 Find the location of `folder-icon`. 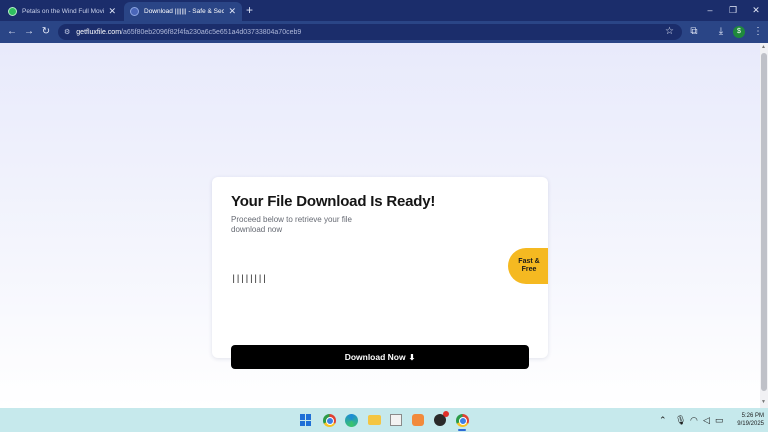

folder-icon is located at coordinates (374, 420).